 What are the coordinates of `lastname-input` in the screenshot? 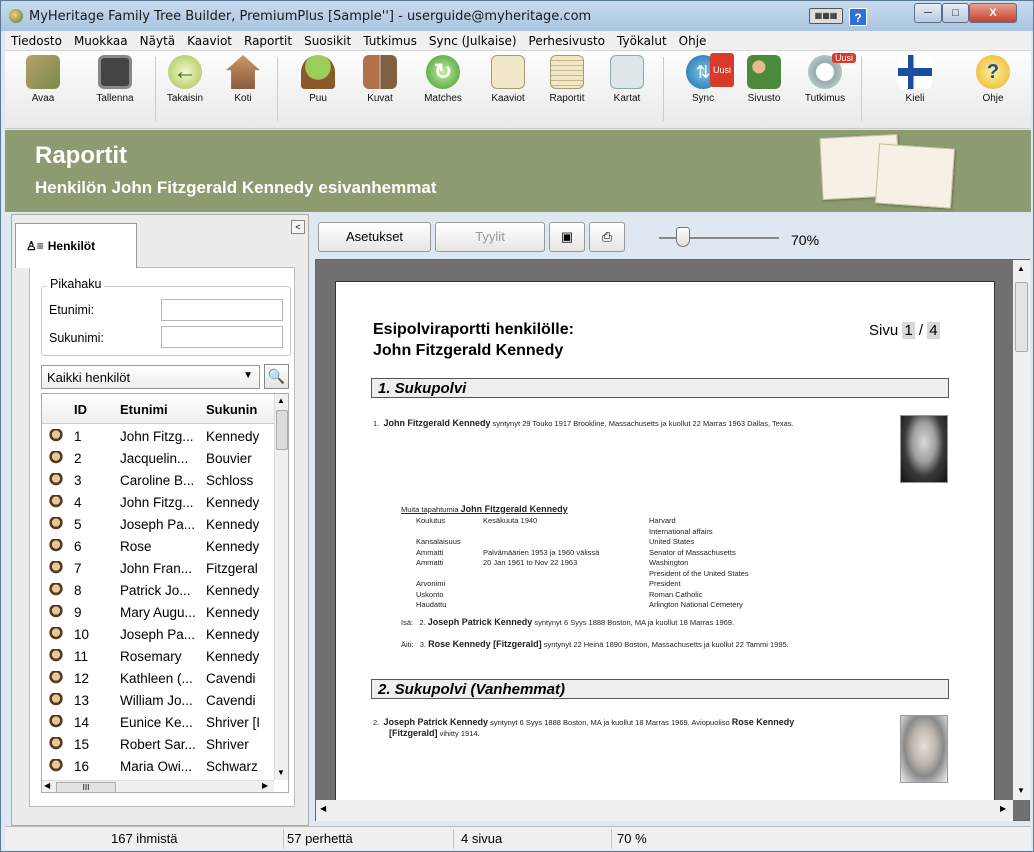 It's located at (222, 337).